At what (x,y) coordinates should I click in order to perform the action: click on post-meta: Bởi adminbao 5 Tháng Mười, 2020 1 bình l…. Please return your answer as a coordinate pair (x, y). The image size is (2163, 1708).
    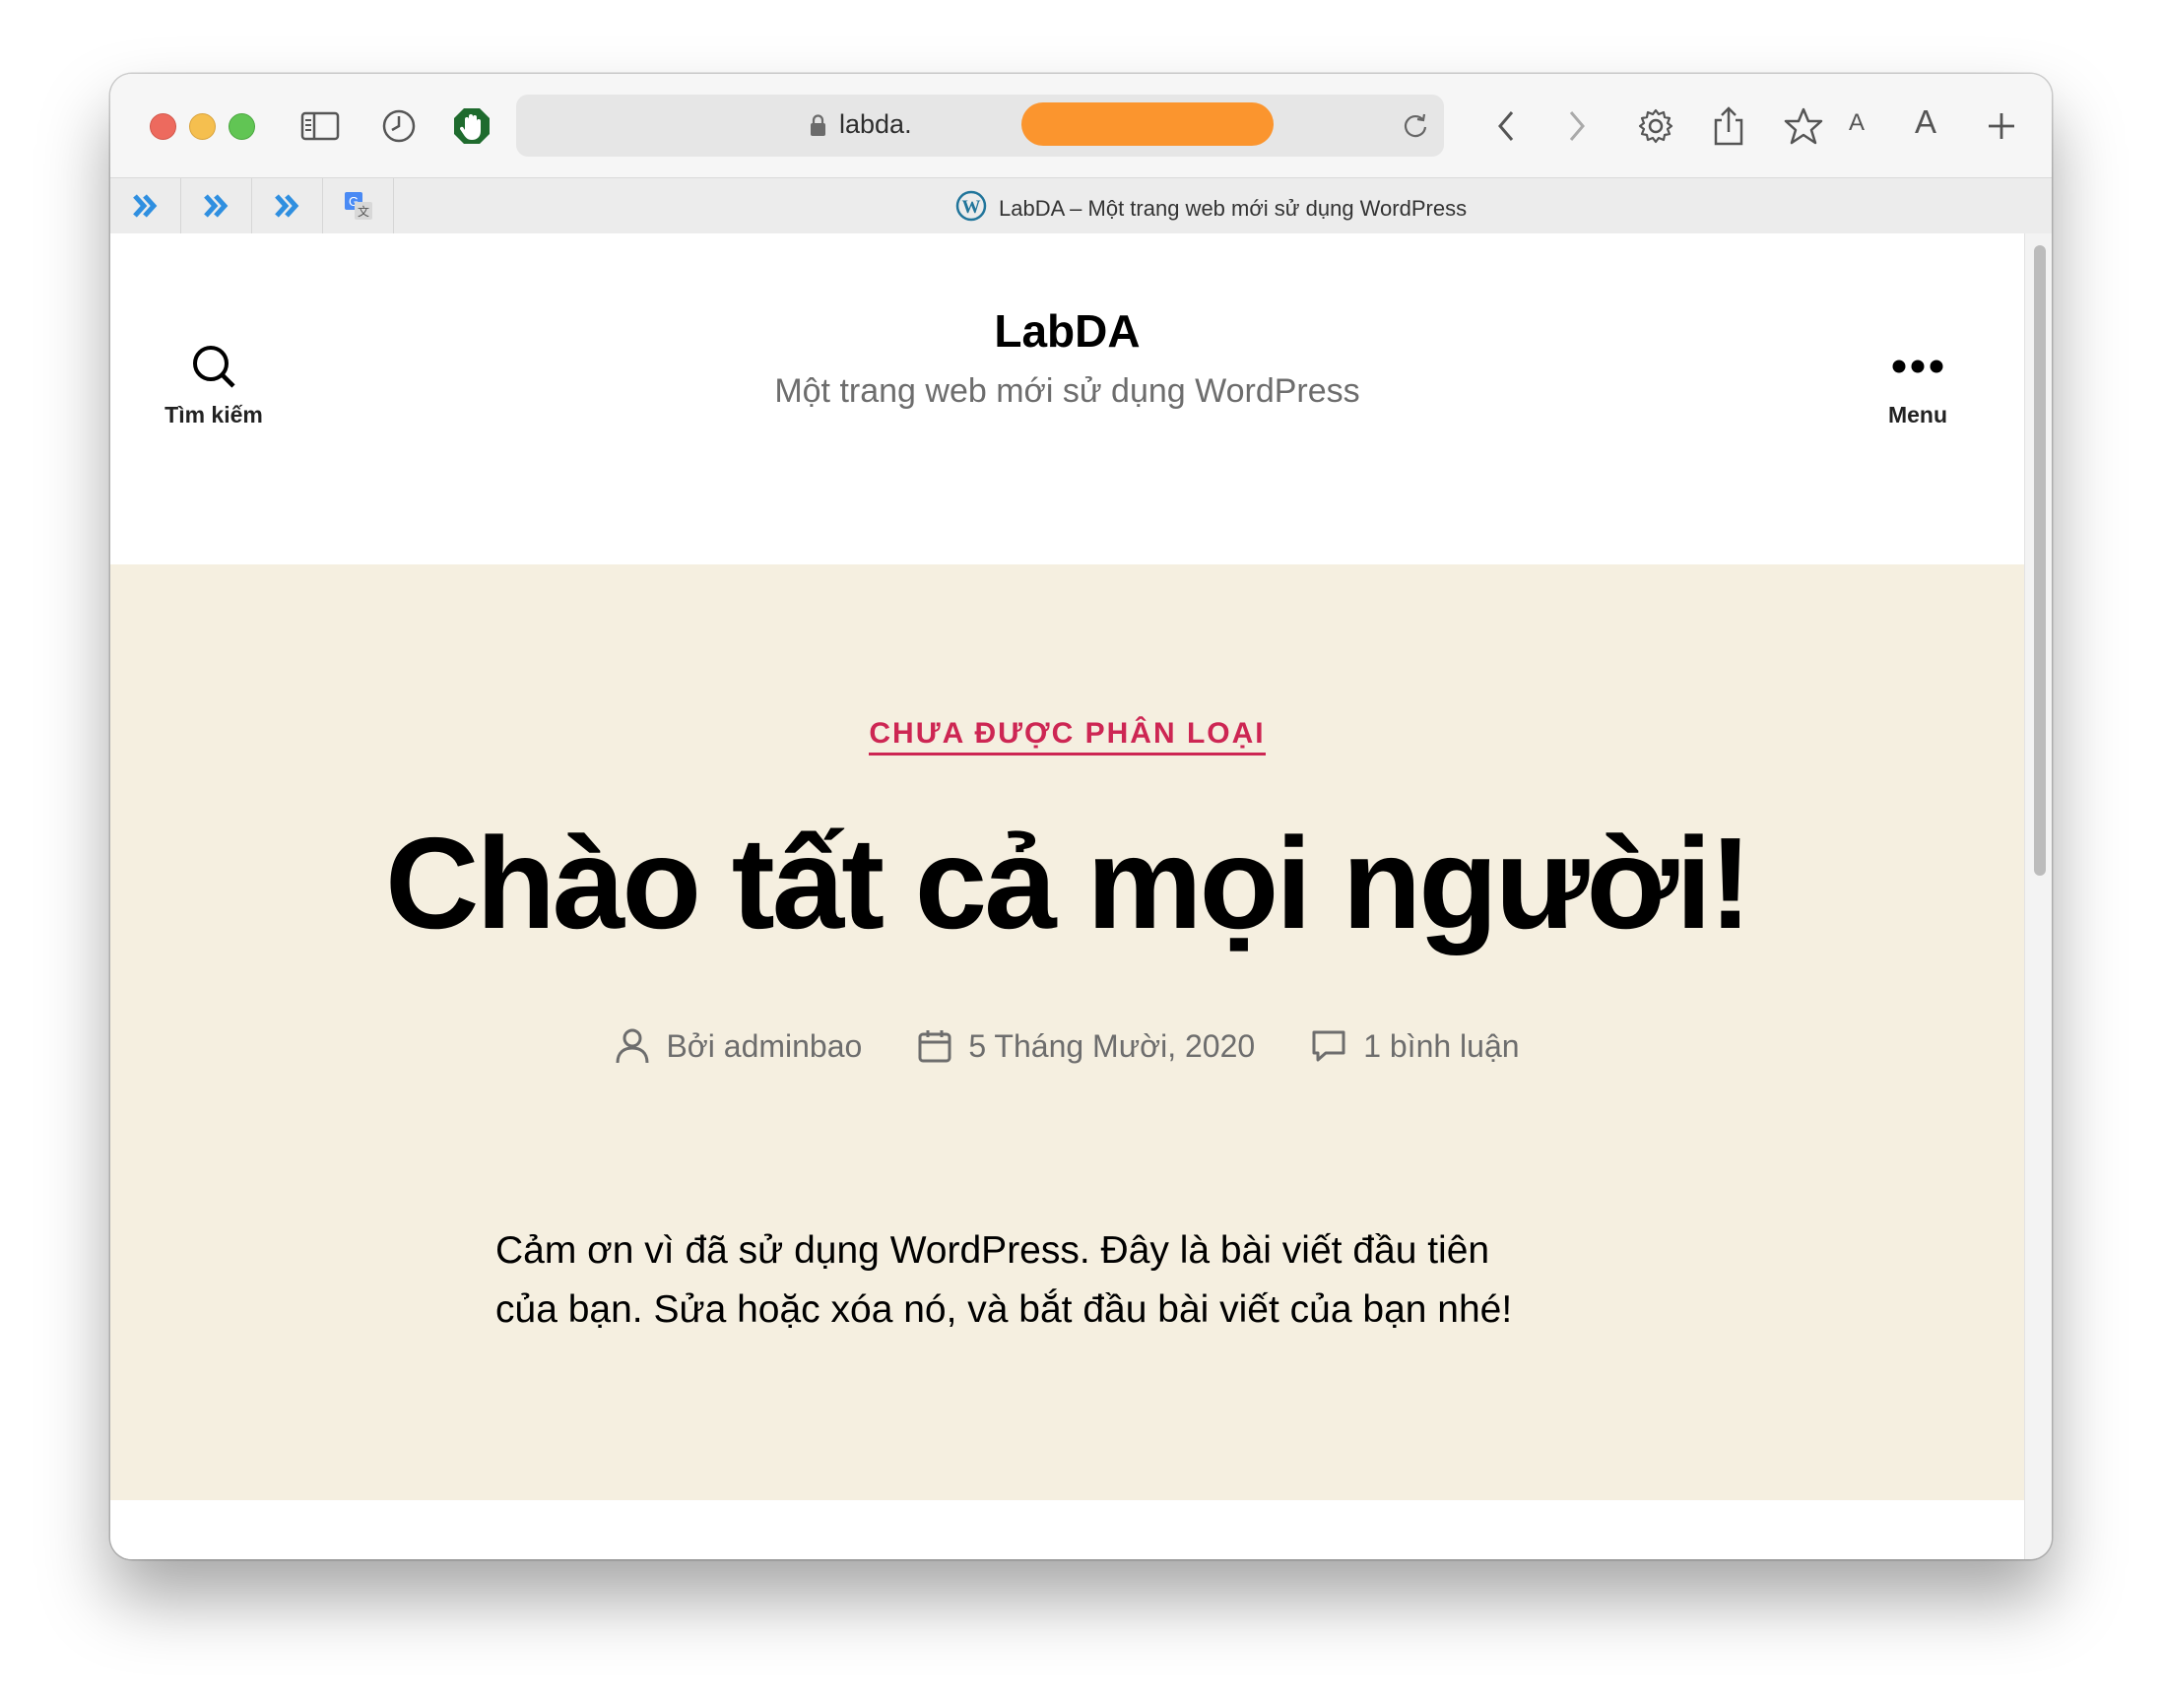
    Looking at the image, I should click on (1067, 1046).